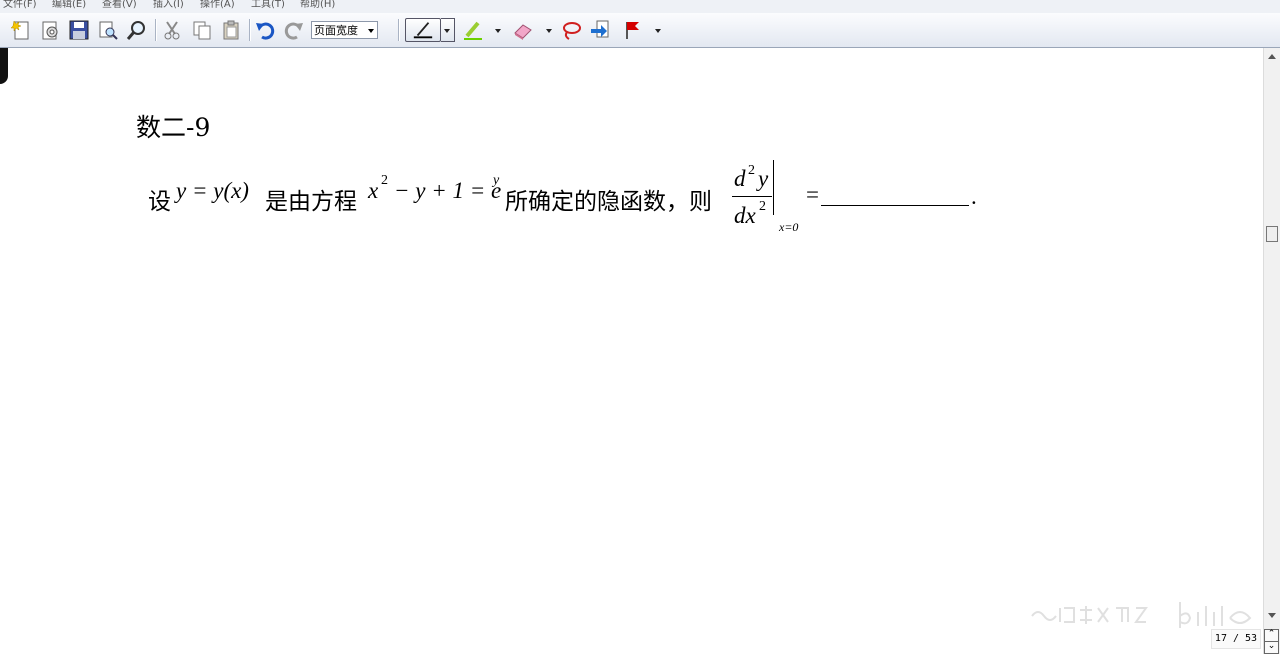 The image size is (1280, 654). I want to click on undo-icon, so click(265, 30).